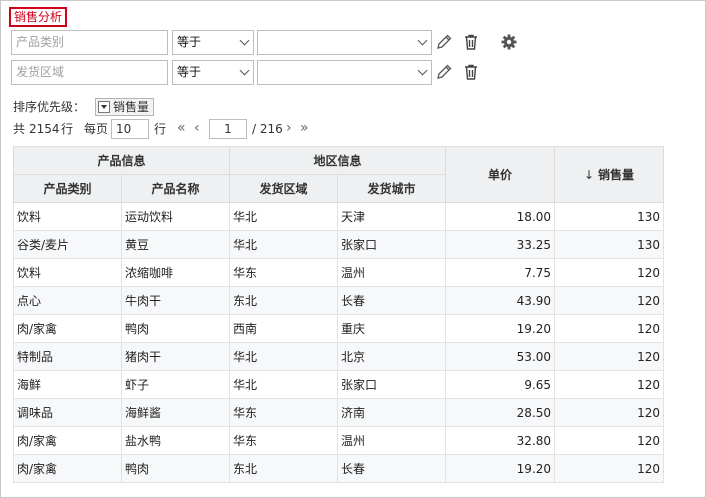 The width and height of the screenshot is (706, 498). Describe the element at coordinates (284, 188) in the screenshot. I see `header-ship-region: 发货区域` at that location.